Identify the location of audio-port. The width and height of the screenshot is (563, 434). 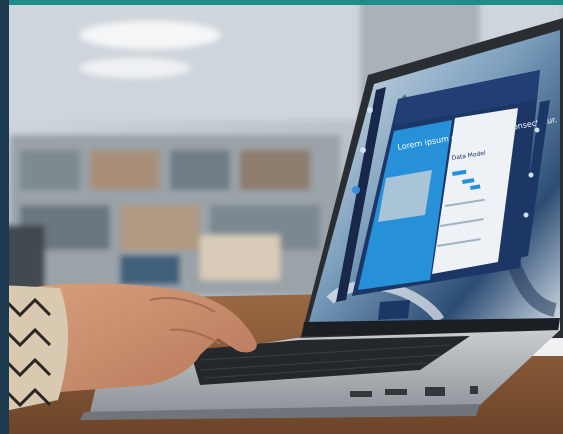
(474, 390).